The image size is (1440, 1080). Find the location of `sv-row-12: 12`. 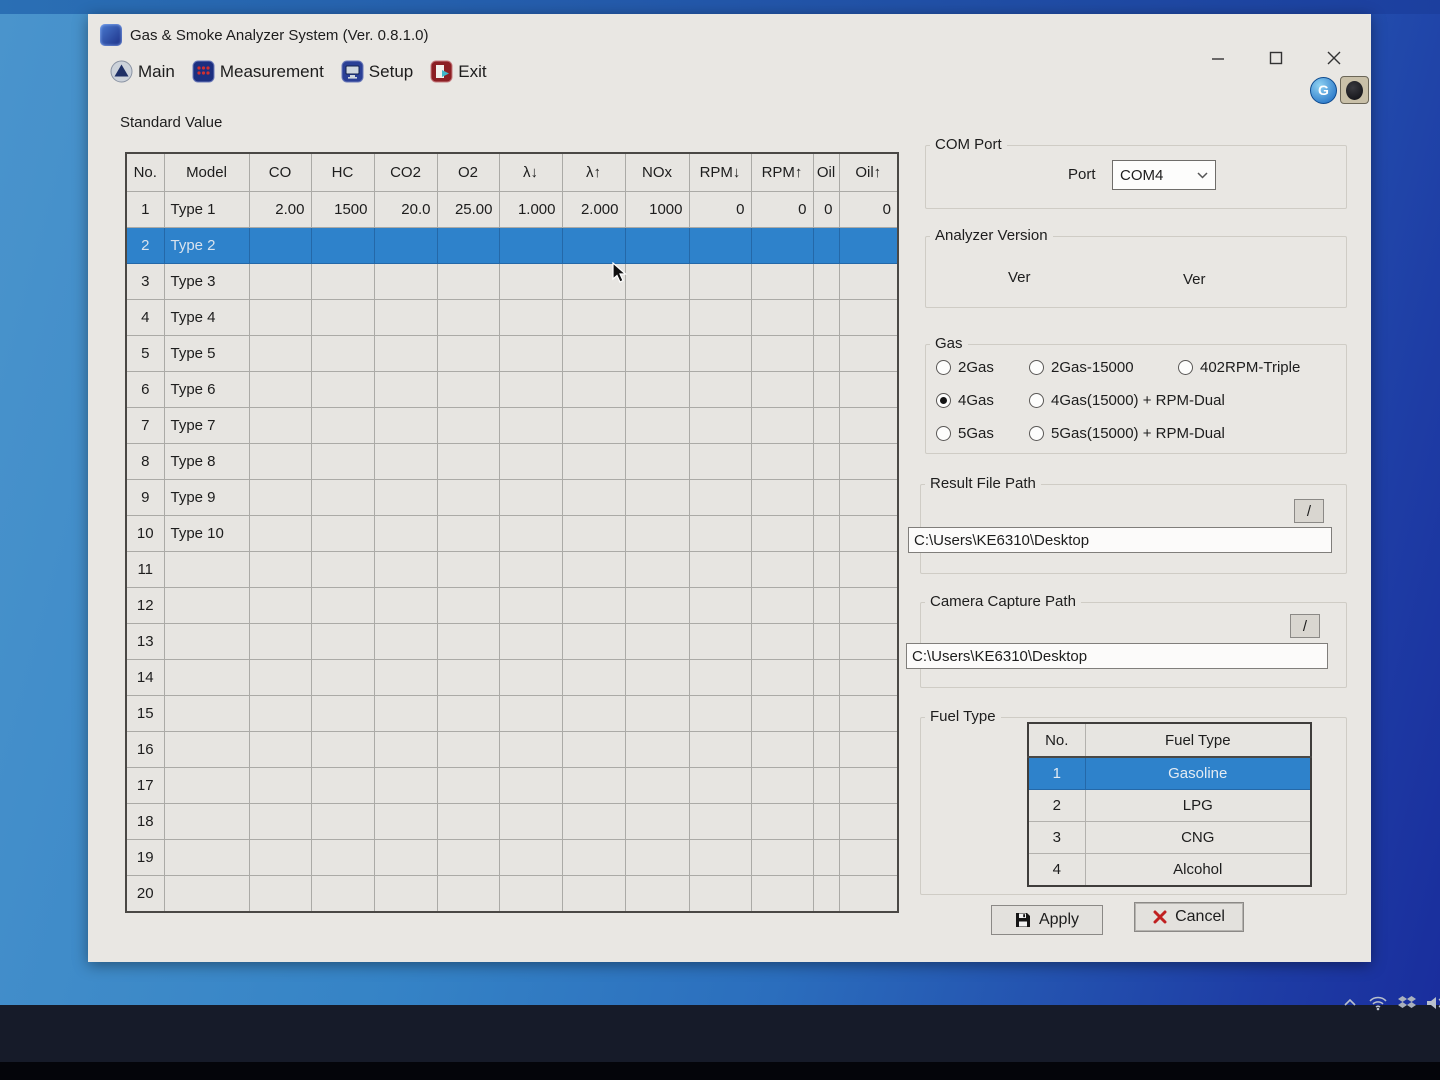

sv-row-12: 12 is located at coordinates (512, 605).